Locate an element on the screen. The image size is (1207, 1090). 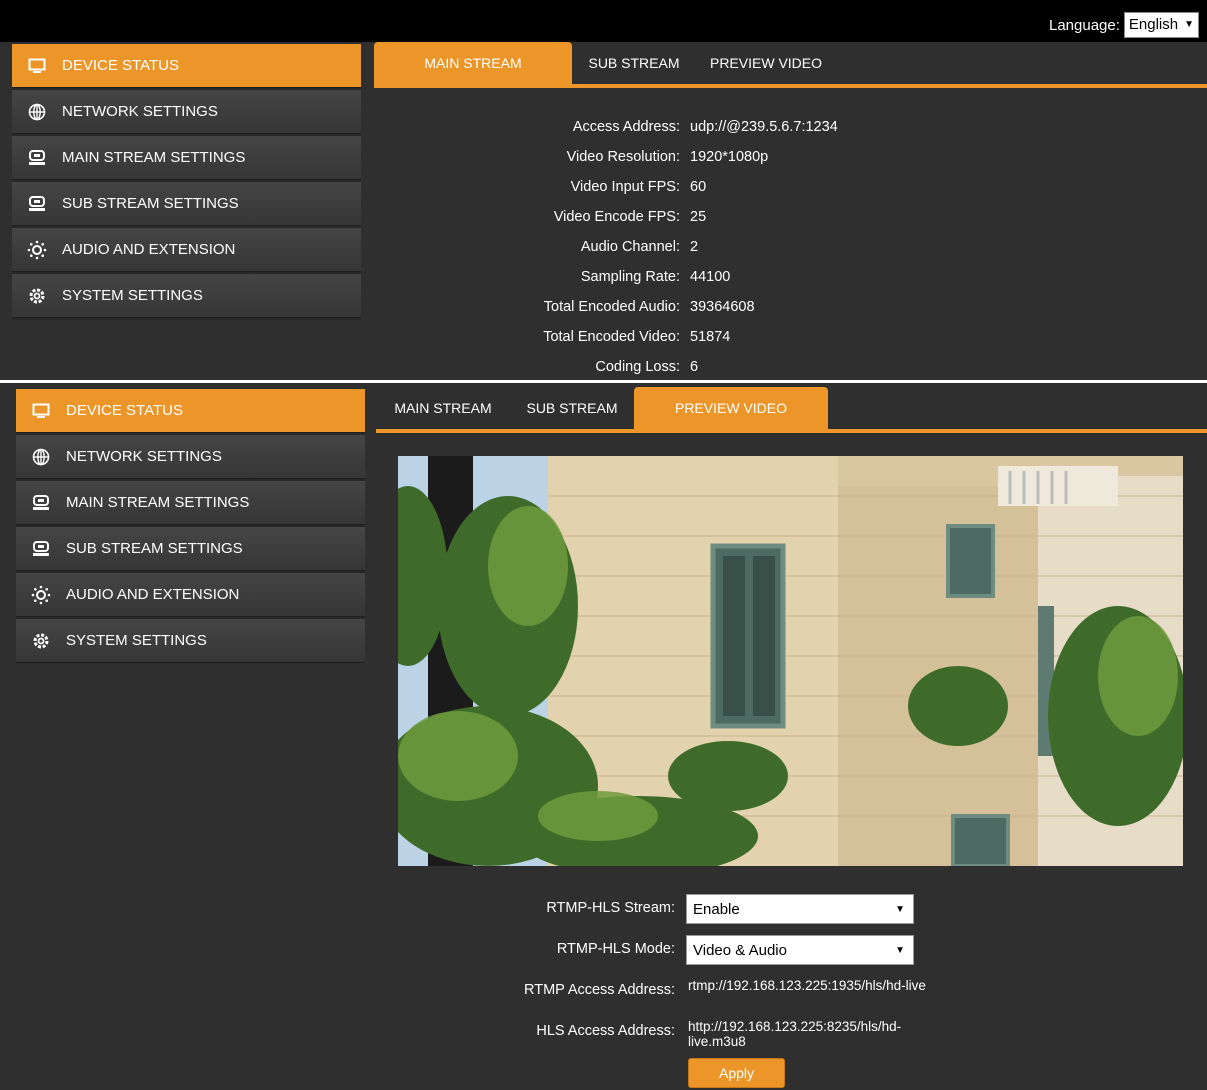
status-value: 25 is located at coordinates (698, 217).